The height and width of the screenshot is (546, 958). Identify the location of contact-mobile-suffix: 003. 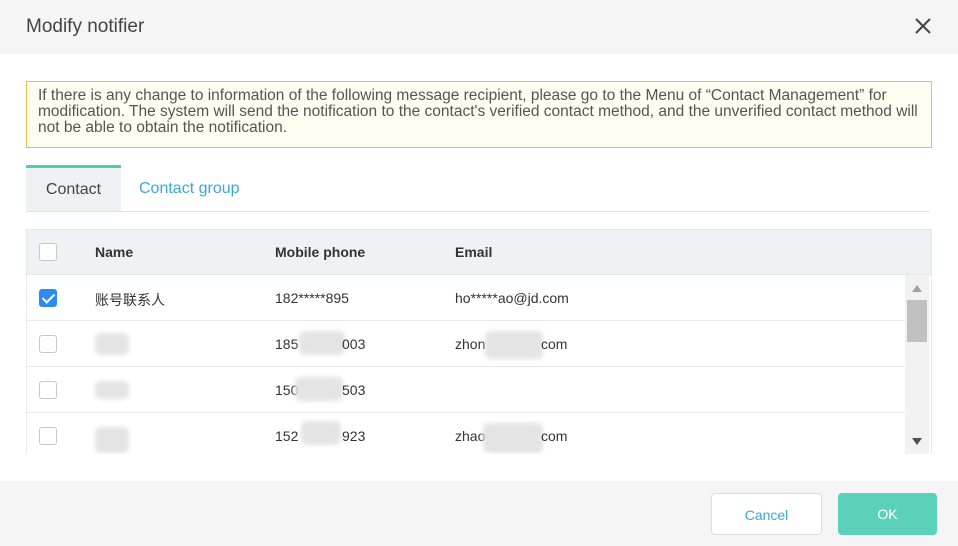
(354, 344).